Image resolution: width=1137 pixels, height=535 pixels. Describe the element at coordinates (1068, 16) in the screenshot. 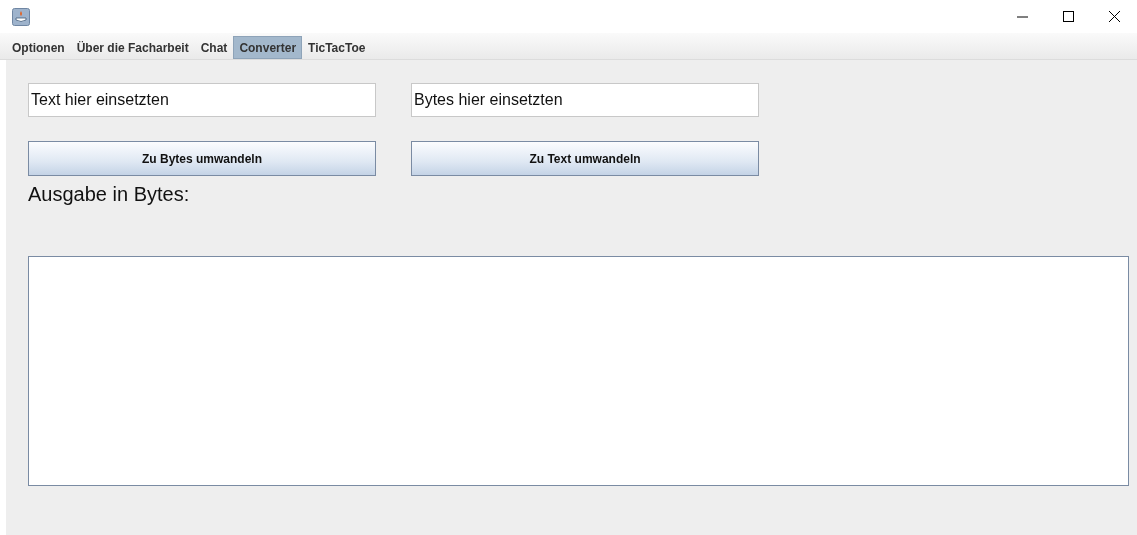

I see `maximize-icon` at that location.